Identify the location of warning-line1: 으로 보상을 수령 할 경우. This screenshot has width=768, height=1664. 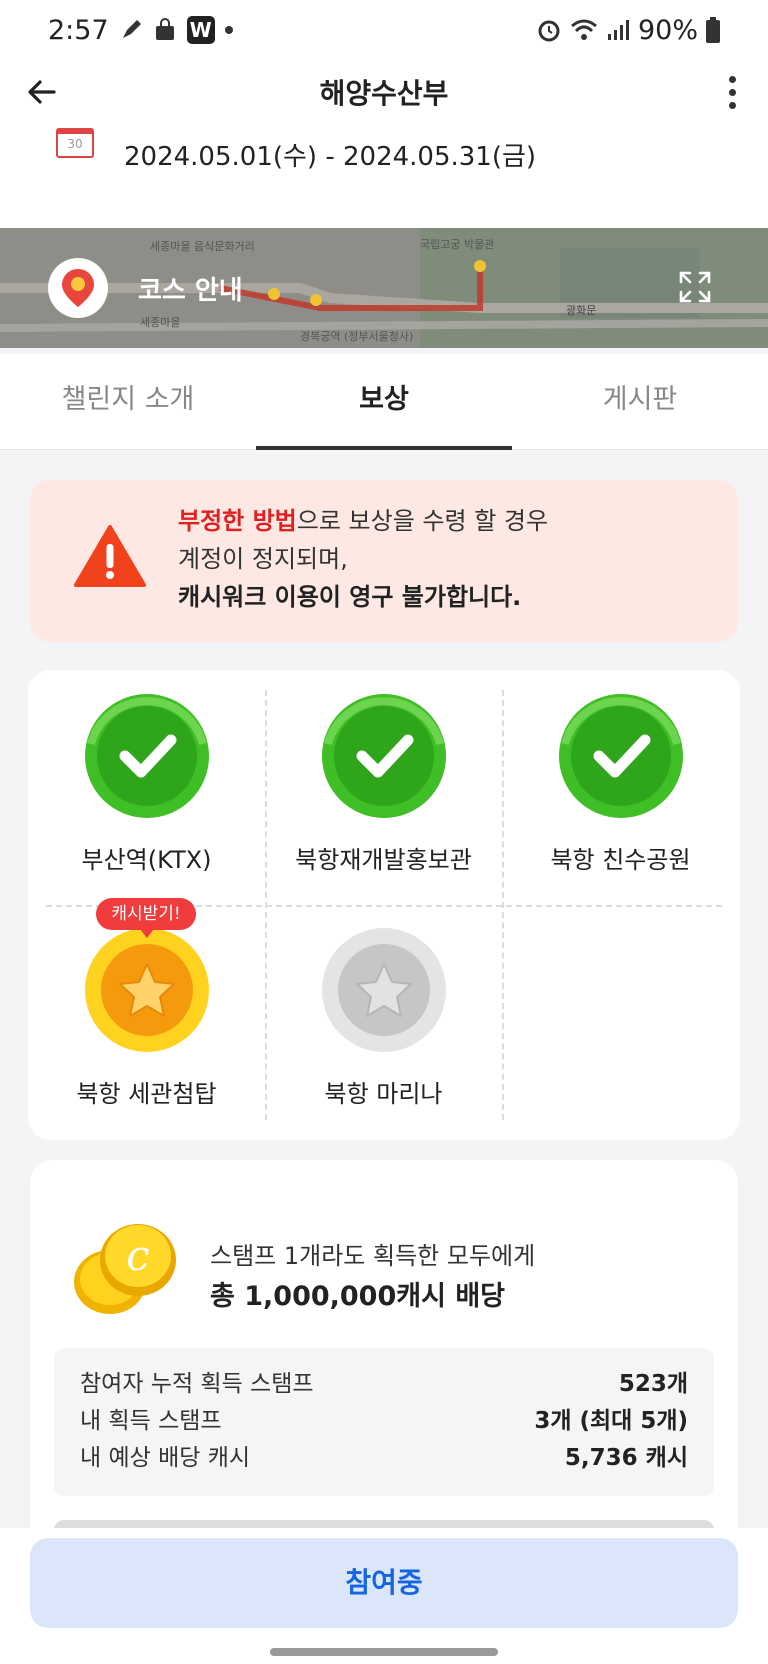
(422, 521).